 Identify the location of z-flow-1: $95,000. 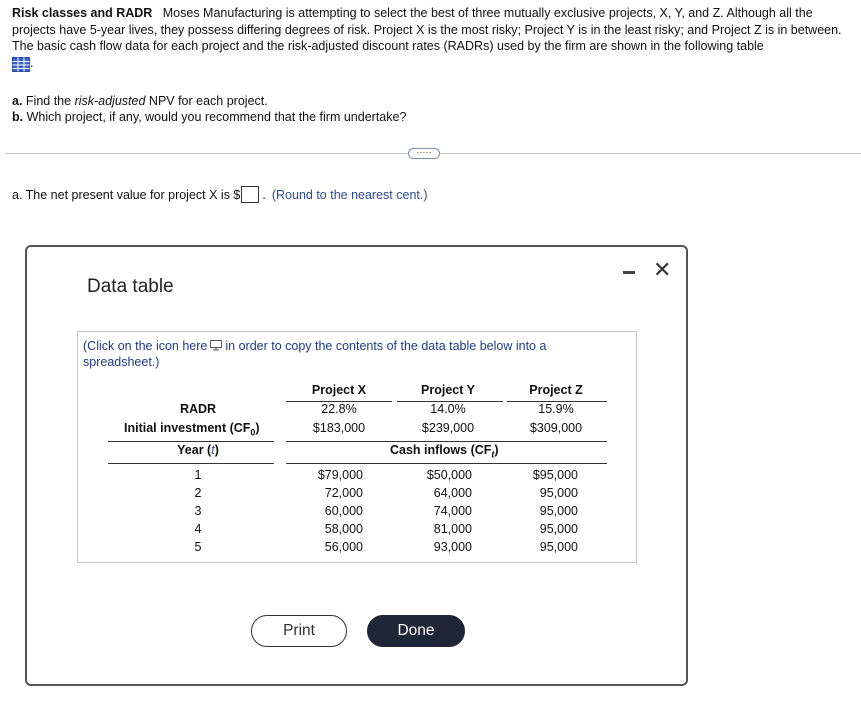
(555, 475).